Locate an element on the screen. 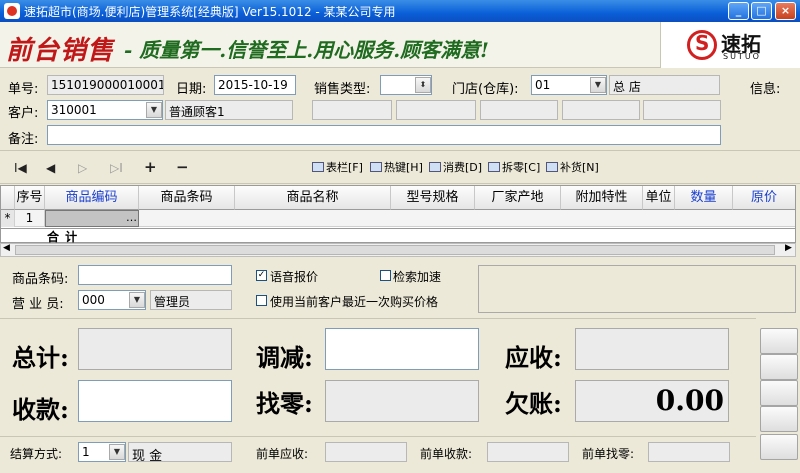  split-button: 拆零[C] is located at coordinates (514, 167).